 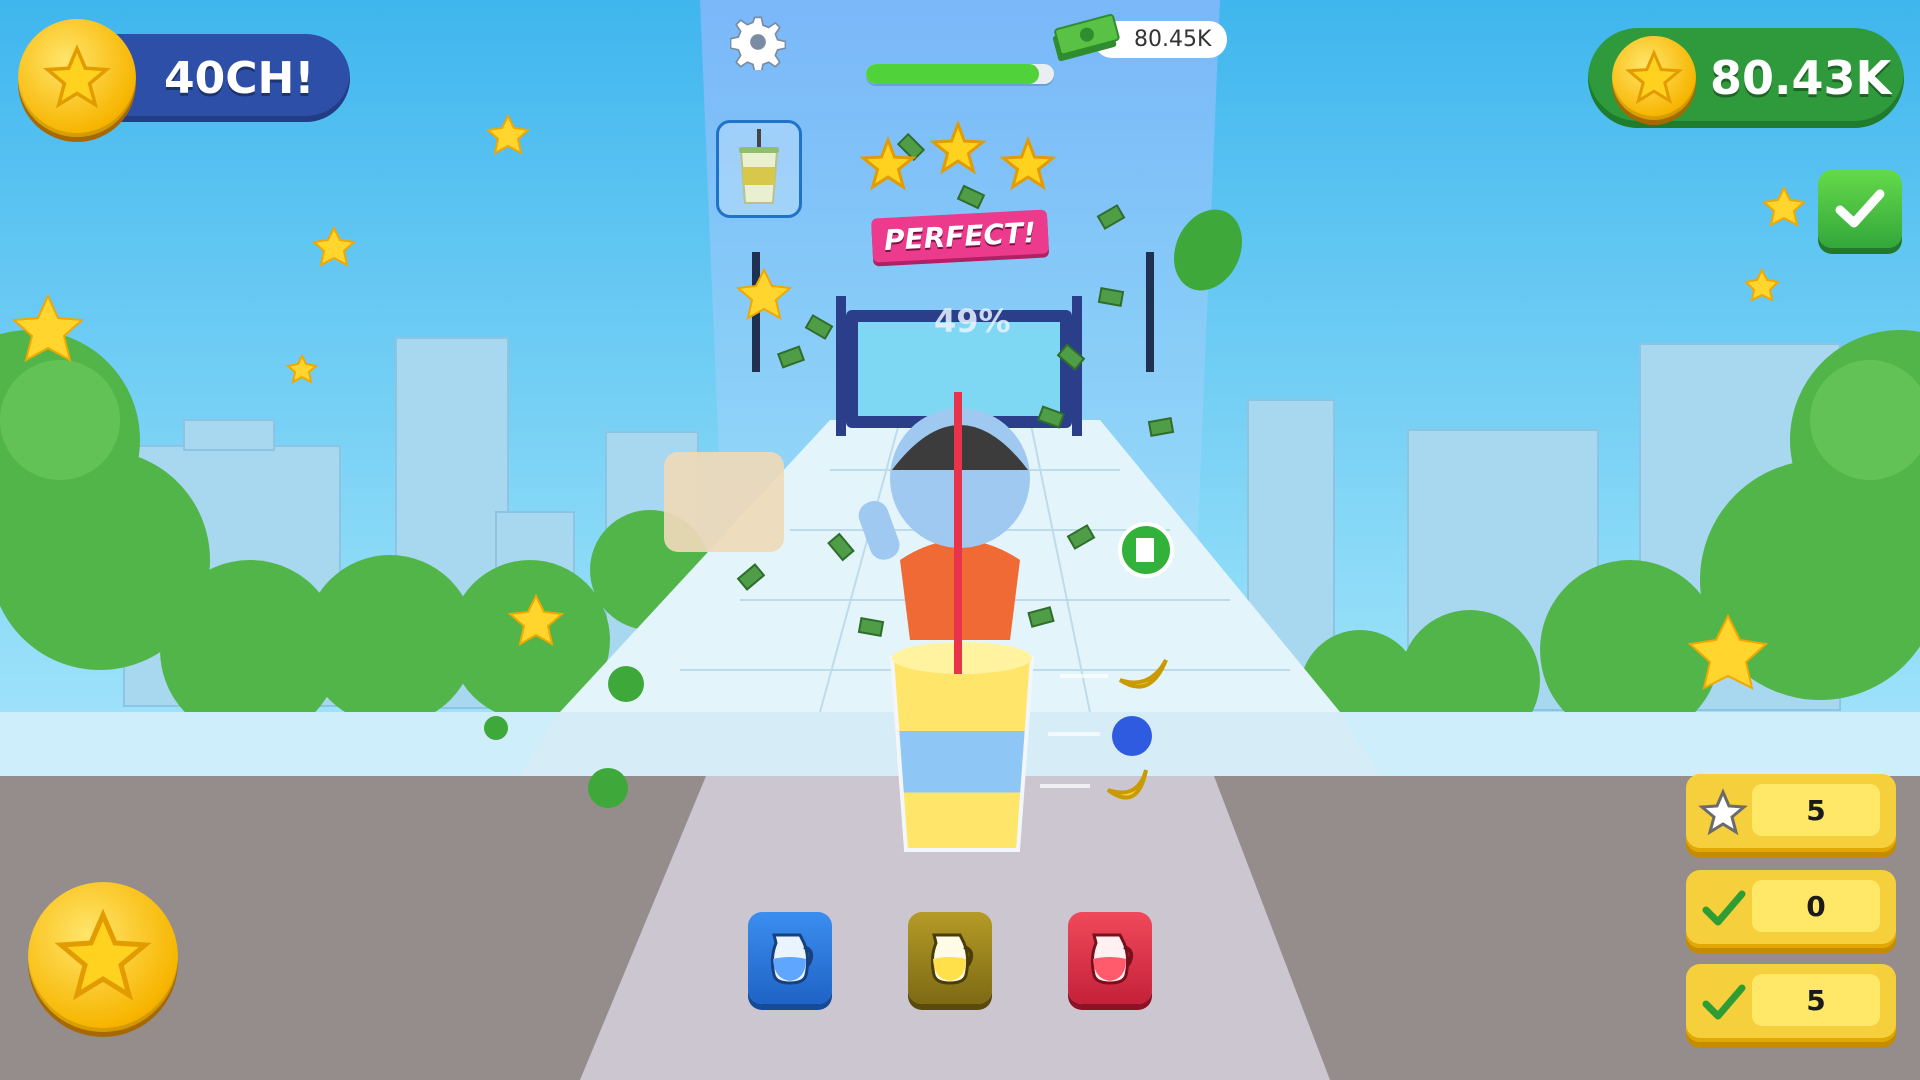 I want to click on blue-jug-button, so click(x=790, y=958).